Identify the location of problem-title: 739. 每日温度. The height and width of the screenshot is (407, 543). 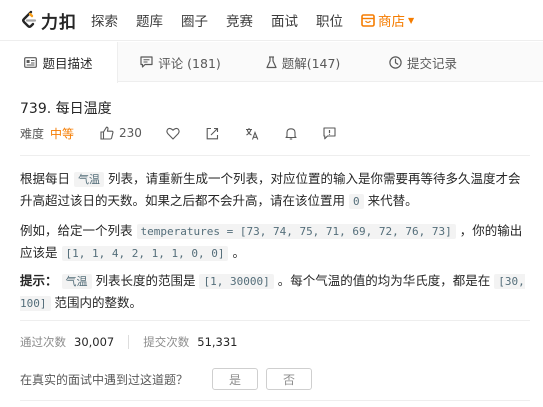
(66, 109).